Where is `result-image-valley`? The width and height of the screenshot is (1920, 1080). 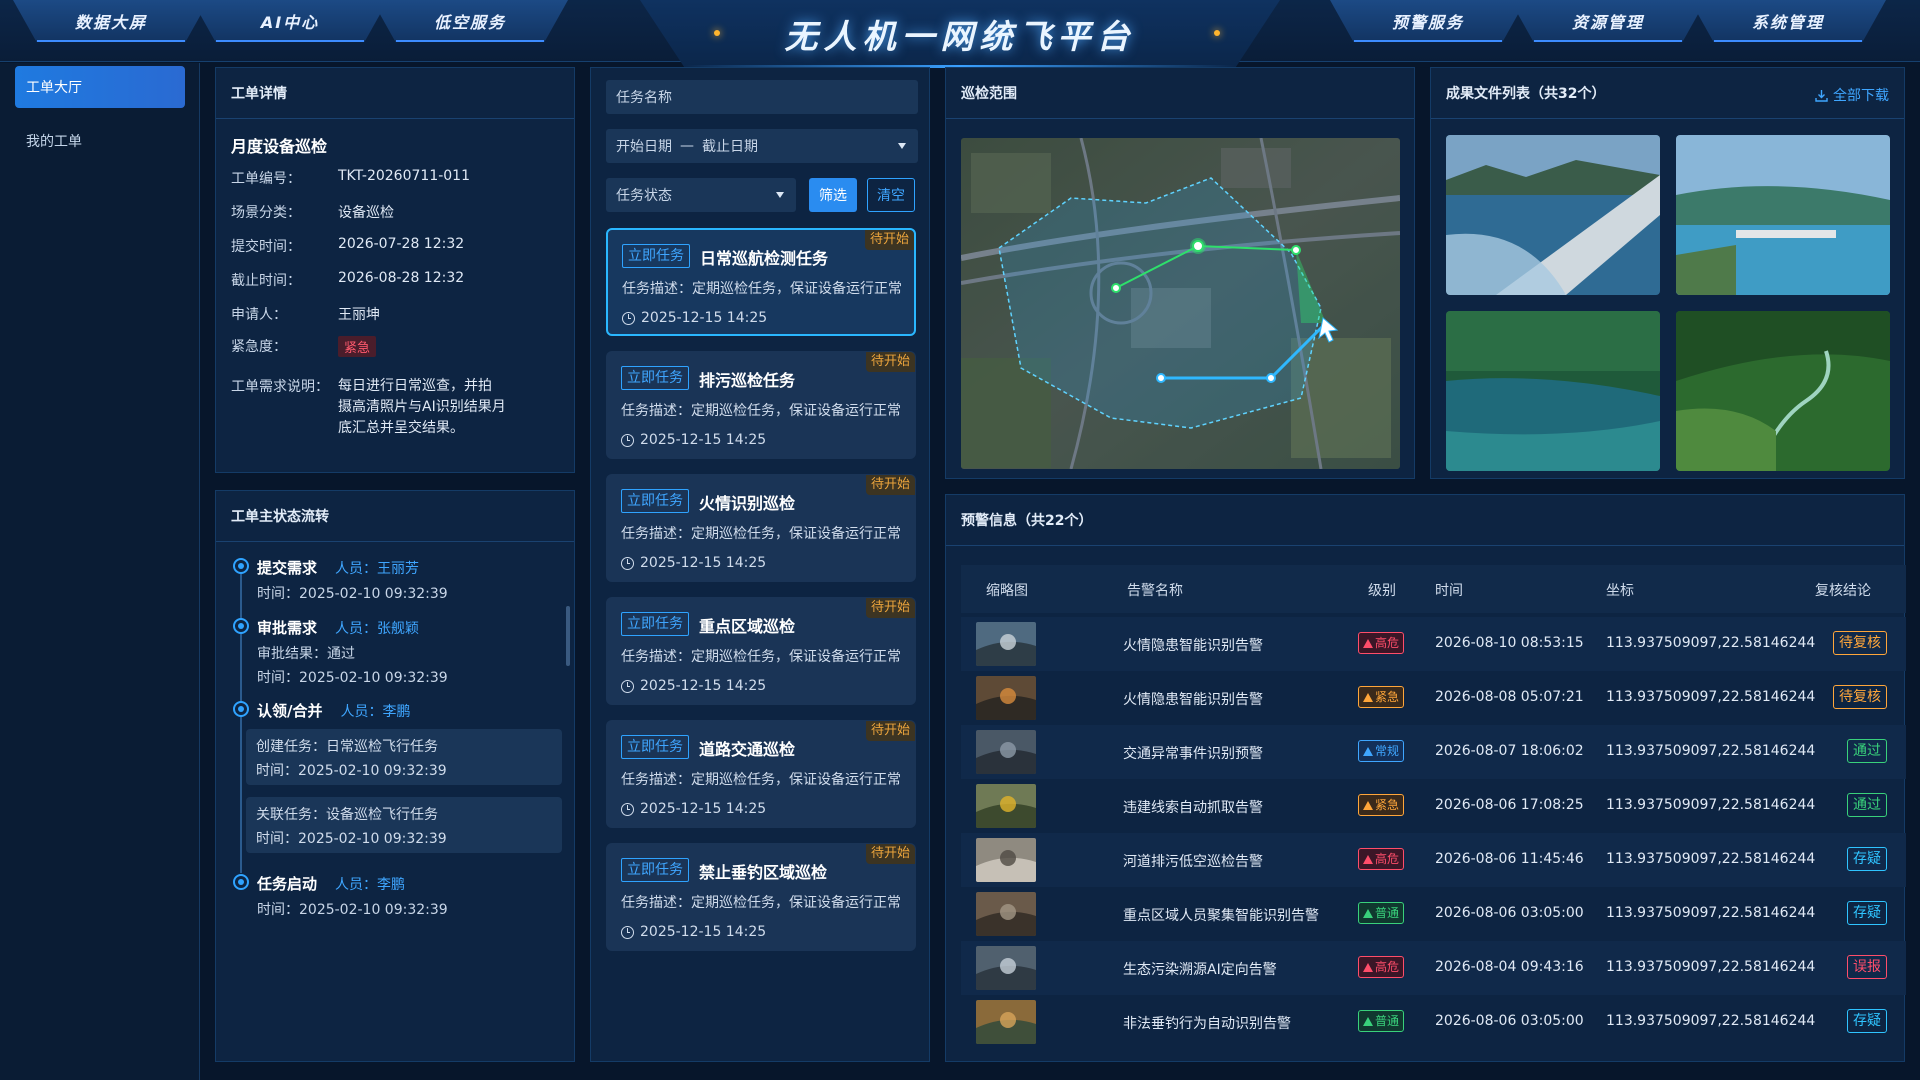 result-image-valley is located at coordinates (1783, 391).